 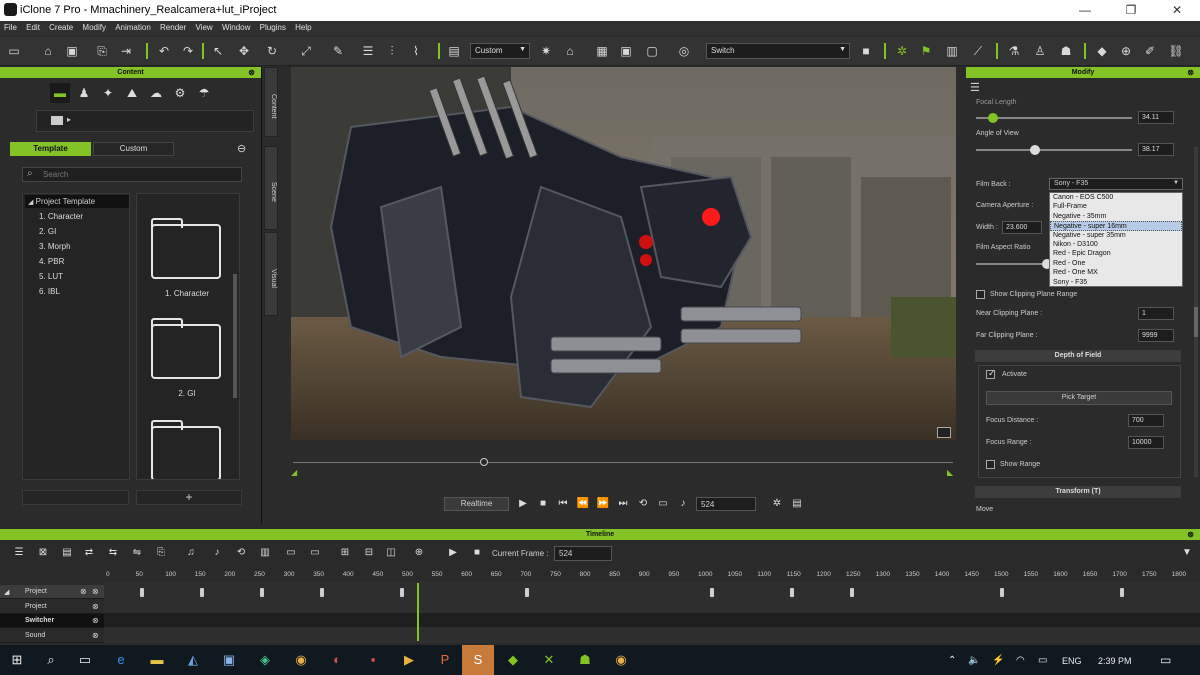 I want to click on menu-view: View, so click(x=204, y=26).